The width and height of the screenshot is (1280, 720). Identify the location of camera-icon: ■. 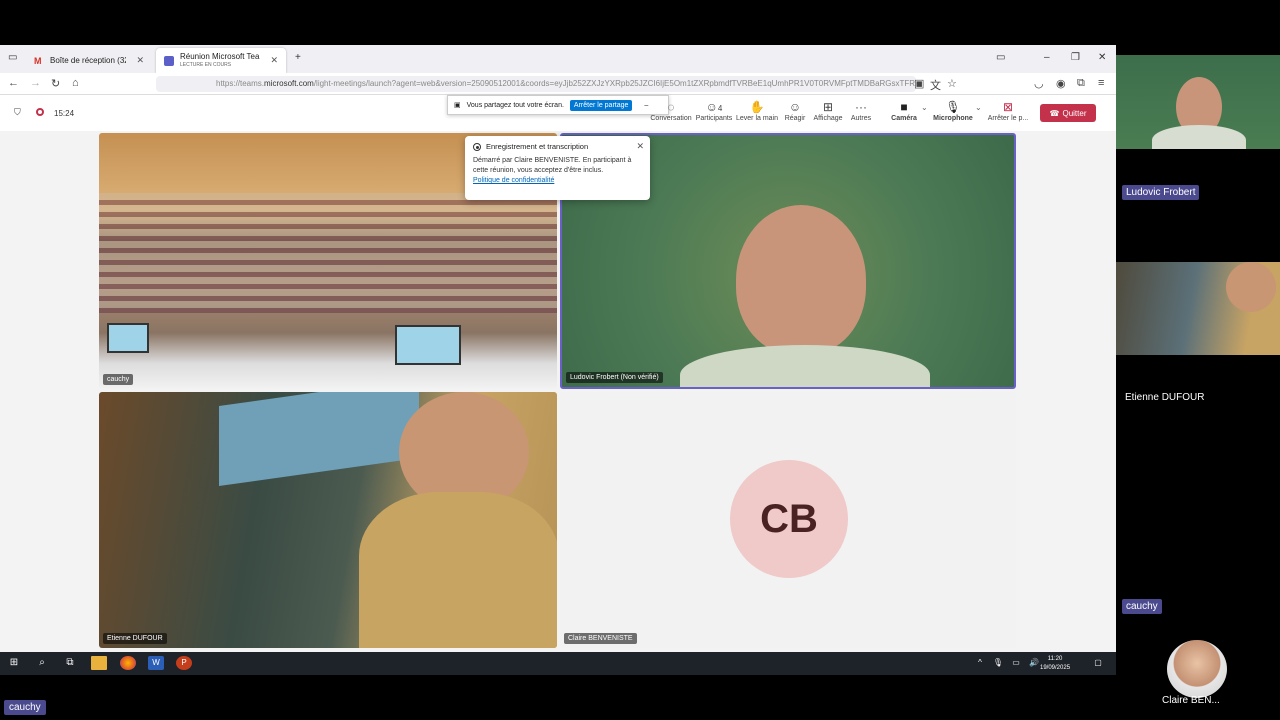
(904, 107).